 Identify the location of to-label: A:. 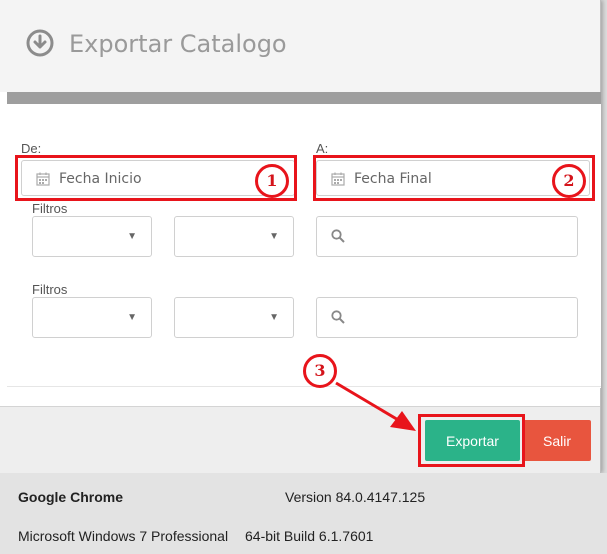
(322, 148).